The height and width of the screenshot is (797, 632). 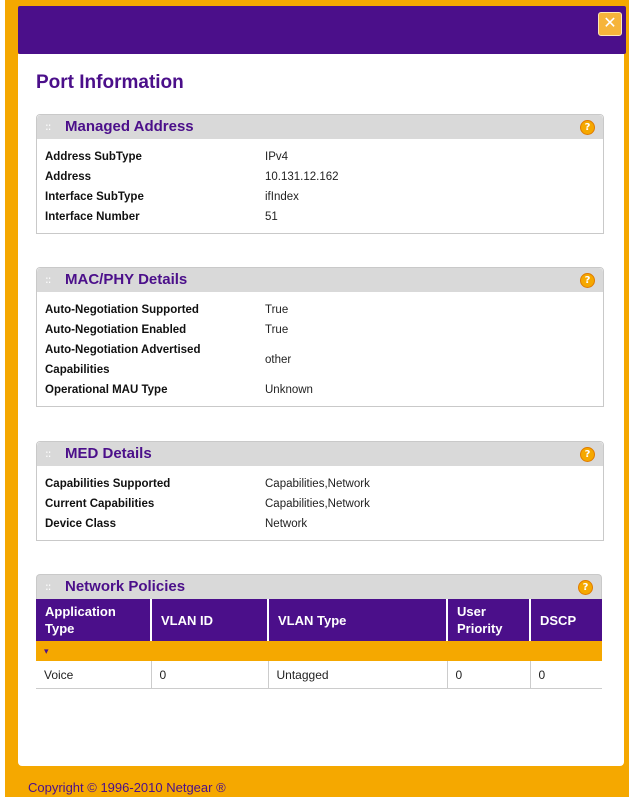 I want to click on table-row: Voice 0 Untagged 0 0, so click(x=319, y=675).